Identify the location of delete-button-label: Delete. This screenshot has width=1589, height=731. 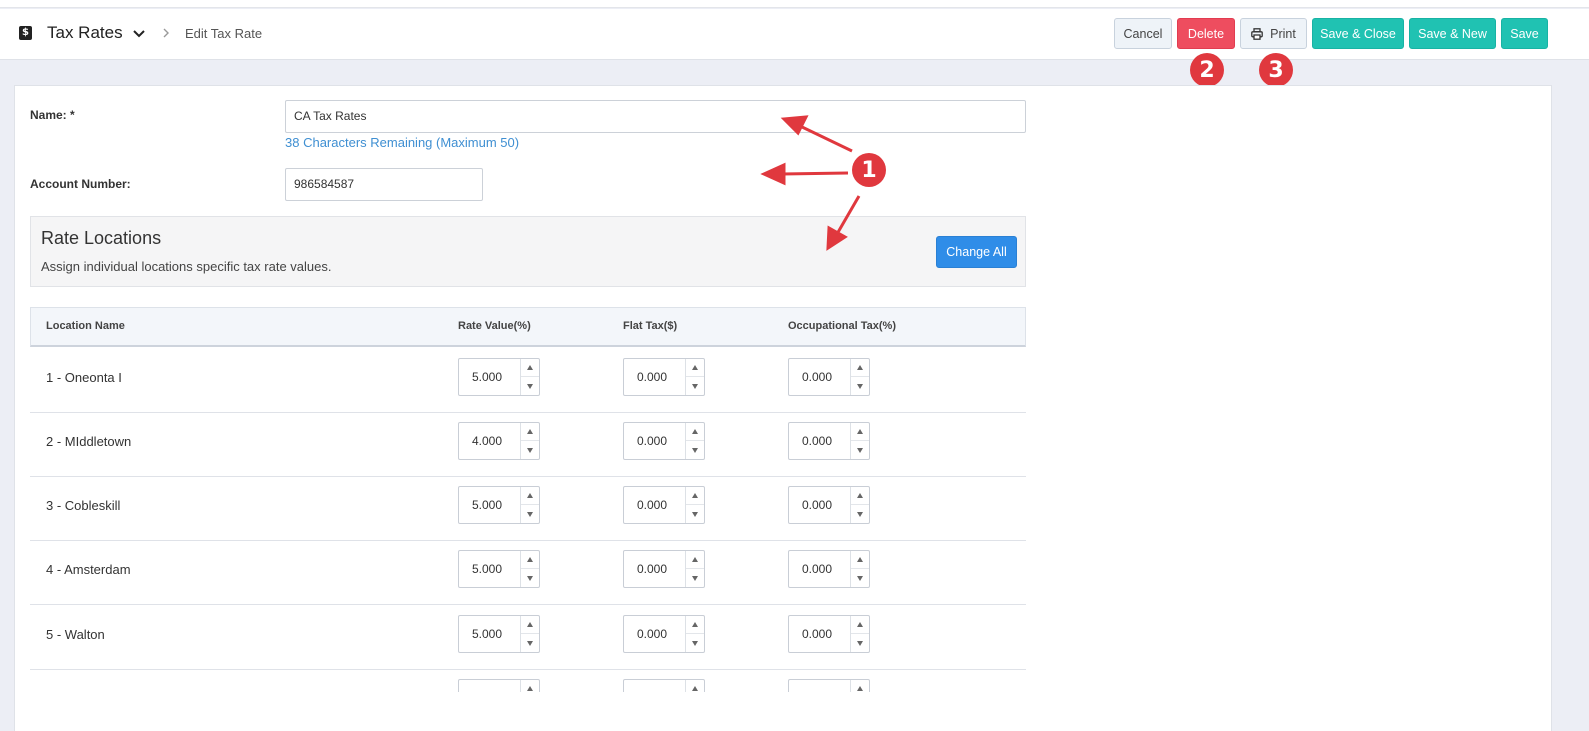
(1206, 33).